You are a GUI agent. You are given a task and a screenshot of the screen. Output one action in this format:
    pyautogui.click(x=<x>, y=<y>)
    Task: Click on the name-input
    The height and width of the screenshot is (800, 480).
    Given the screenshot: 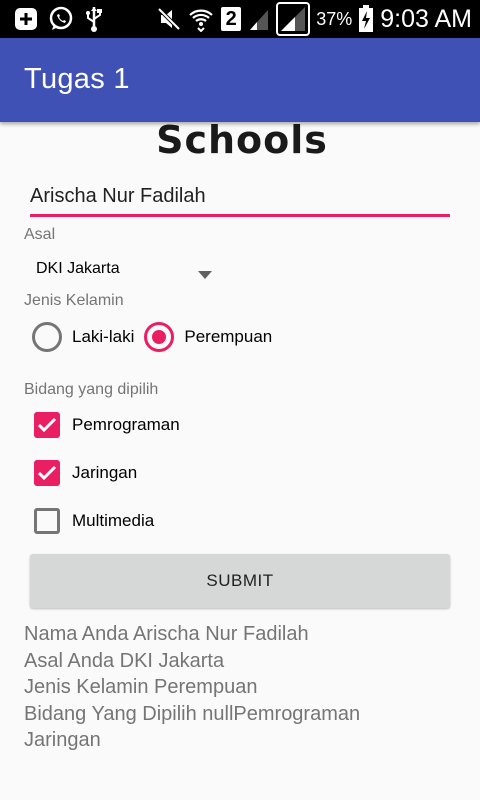 What is the action you would take?
    pyautogui.click(x=240, y=197)
    